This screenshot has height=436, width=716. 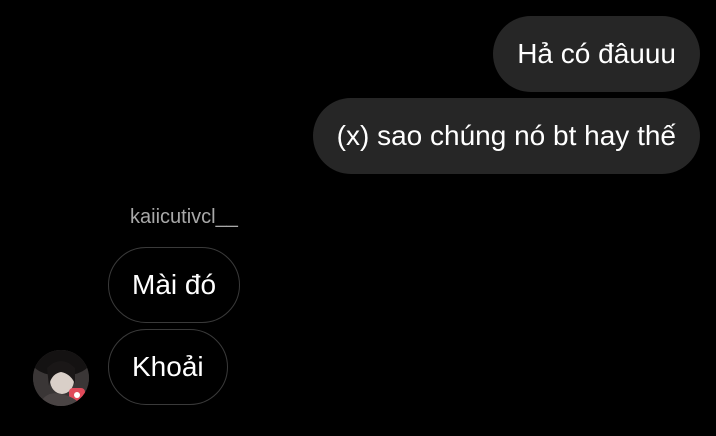 I want to click on sender-username: kaiicutivcl__, so click(x=184, y=217).